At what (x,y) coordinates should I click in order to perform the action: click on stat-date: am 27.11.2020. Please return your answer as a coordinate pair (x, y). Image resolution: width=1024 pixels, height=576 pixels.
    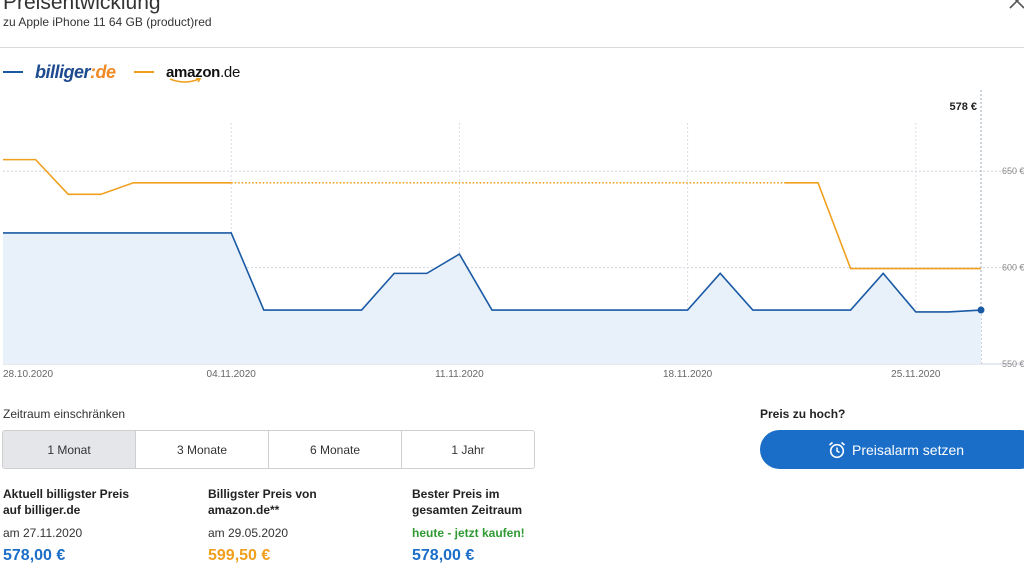
    Looking at the image, I should click on (43, 533).